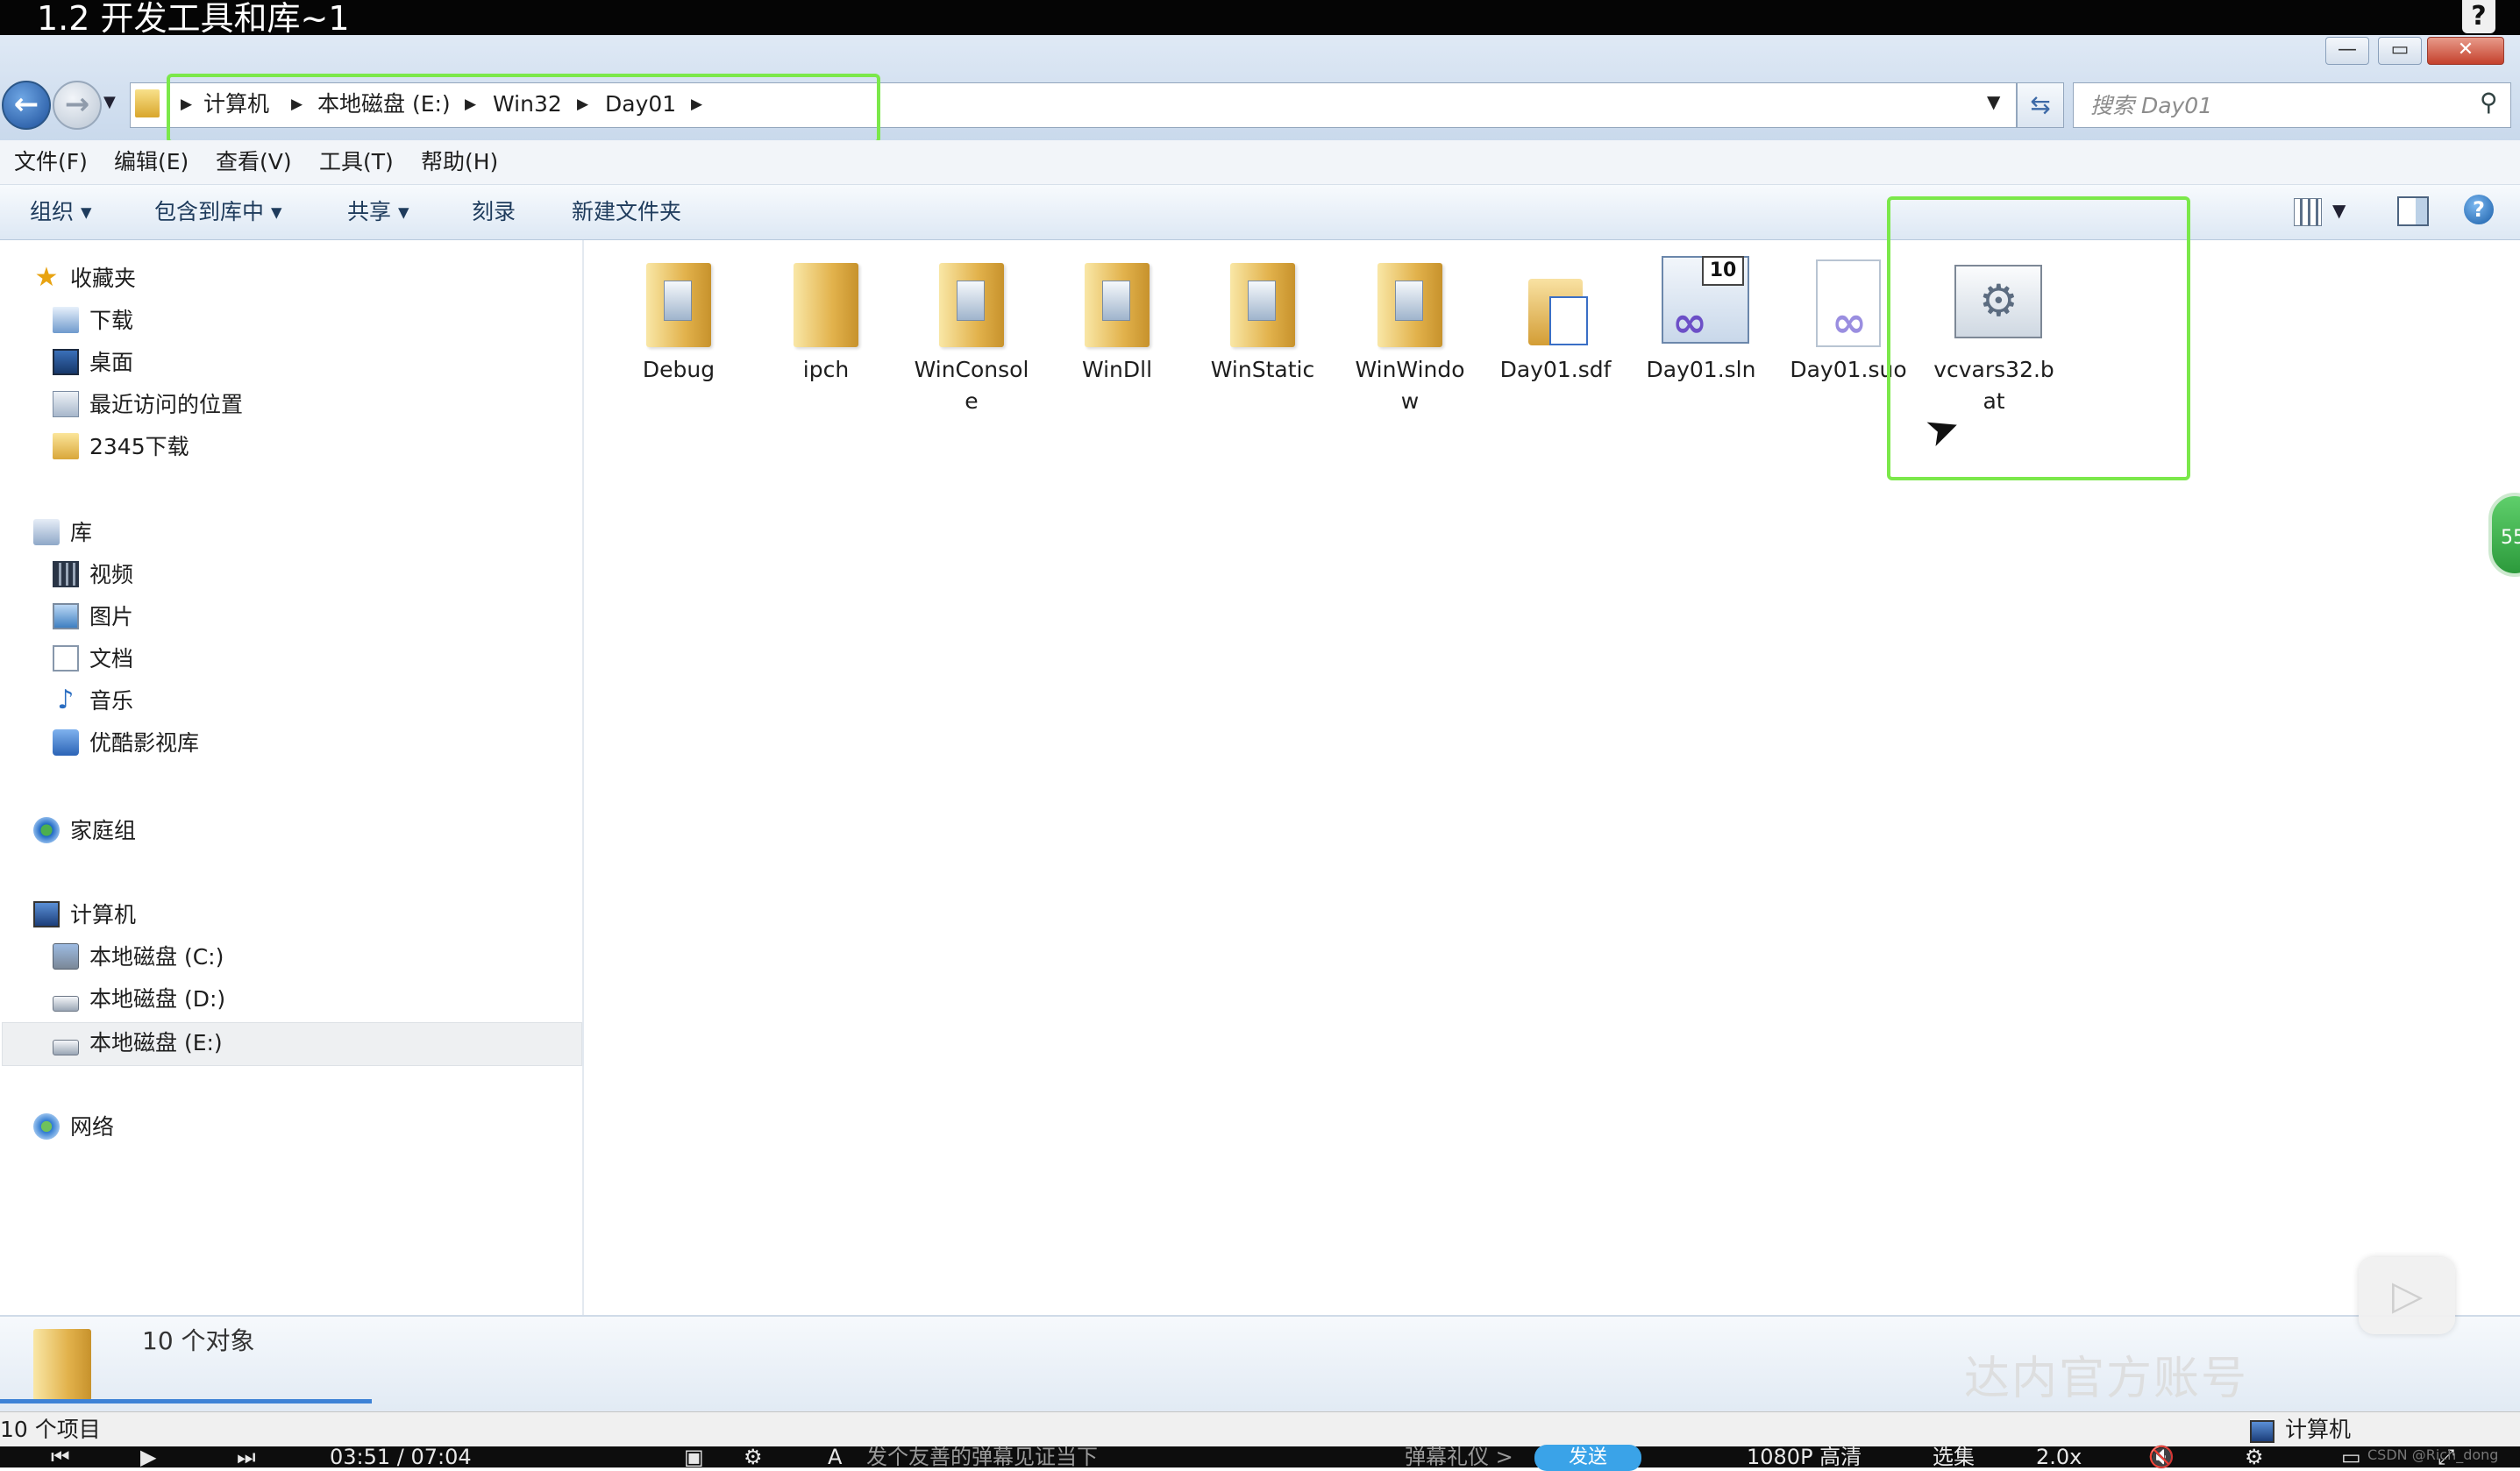 Image resolution: width=2520 pixels, height=1471 pixels. I want to click on nav-label: 家庭组, so click(103, 830).